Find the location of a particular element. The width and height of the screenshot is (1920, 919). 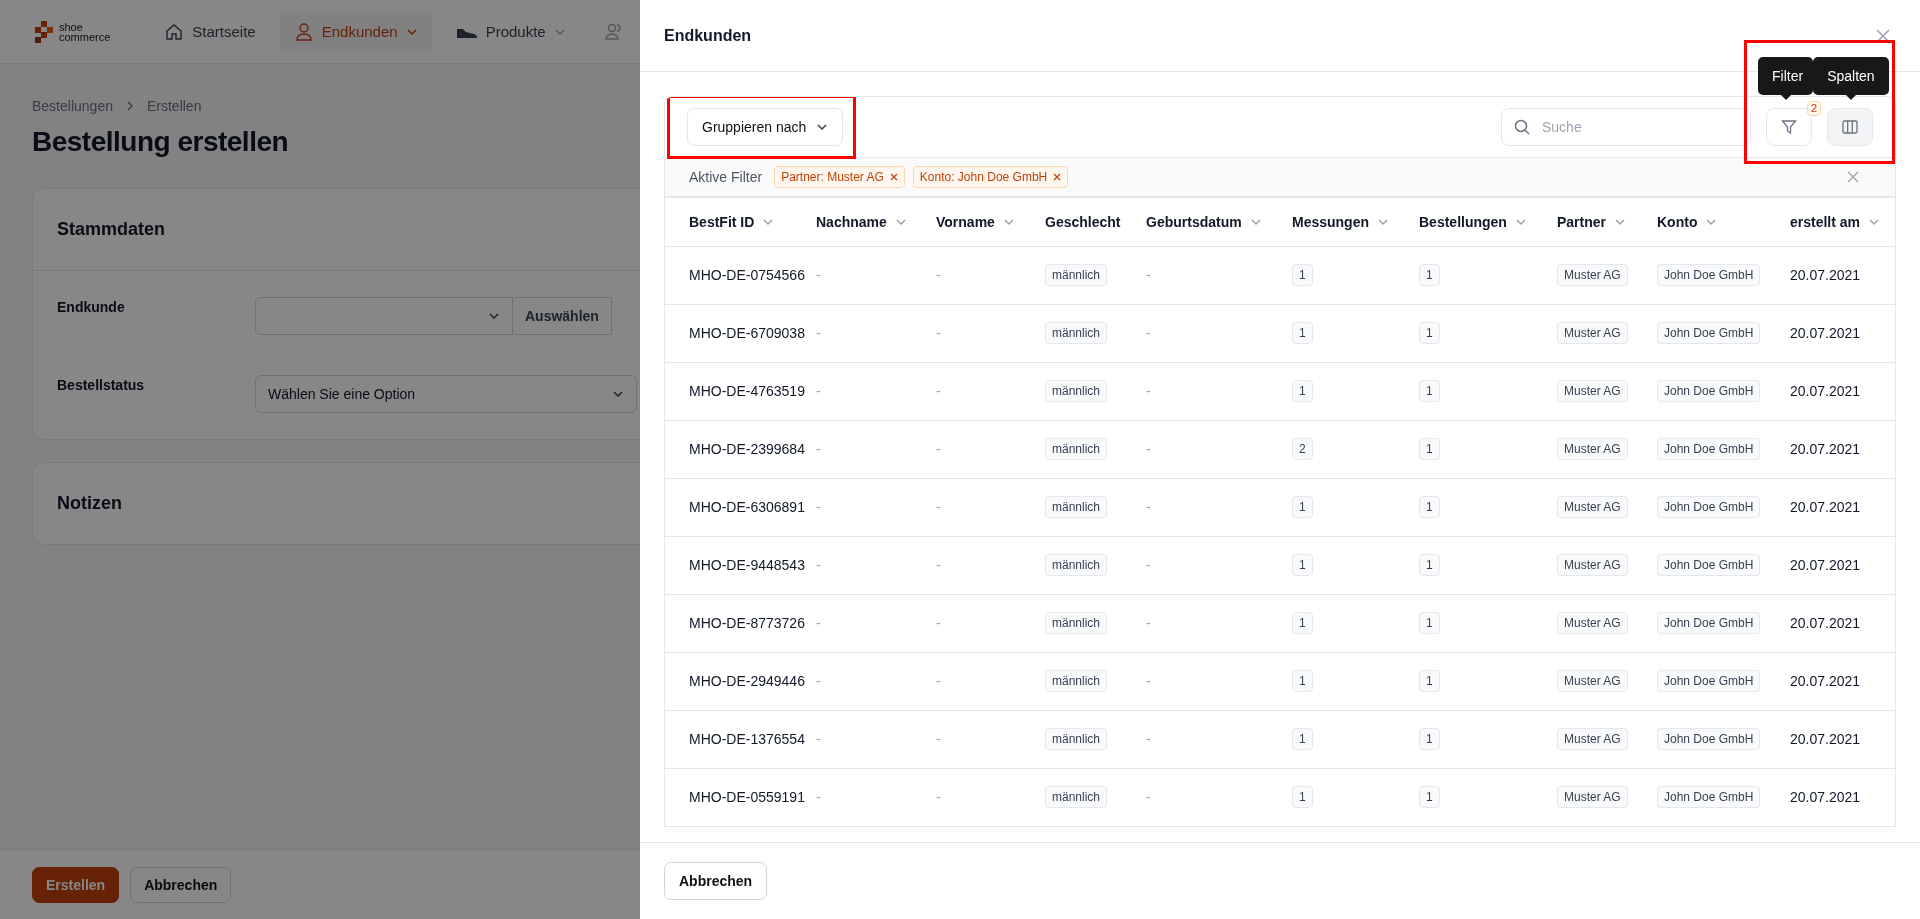

table-cell: MHO-DE-2949446 is located at coordinates (747, 681).